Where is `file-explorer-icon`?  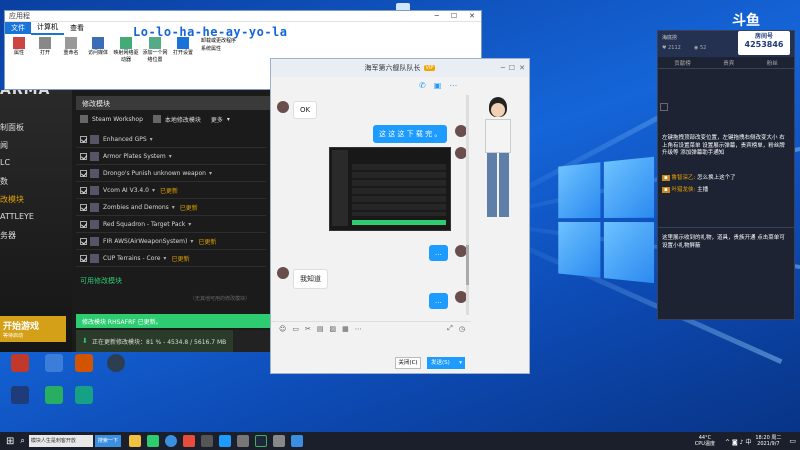
file-explorer-icon is located at coordinates (134, 441).